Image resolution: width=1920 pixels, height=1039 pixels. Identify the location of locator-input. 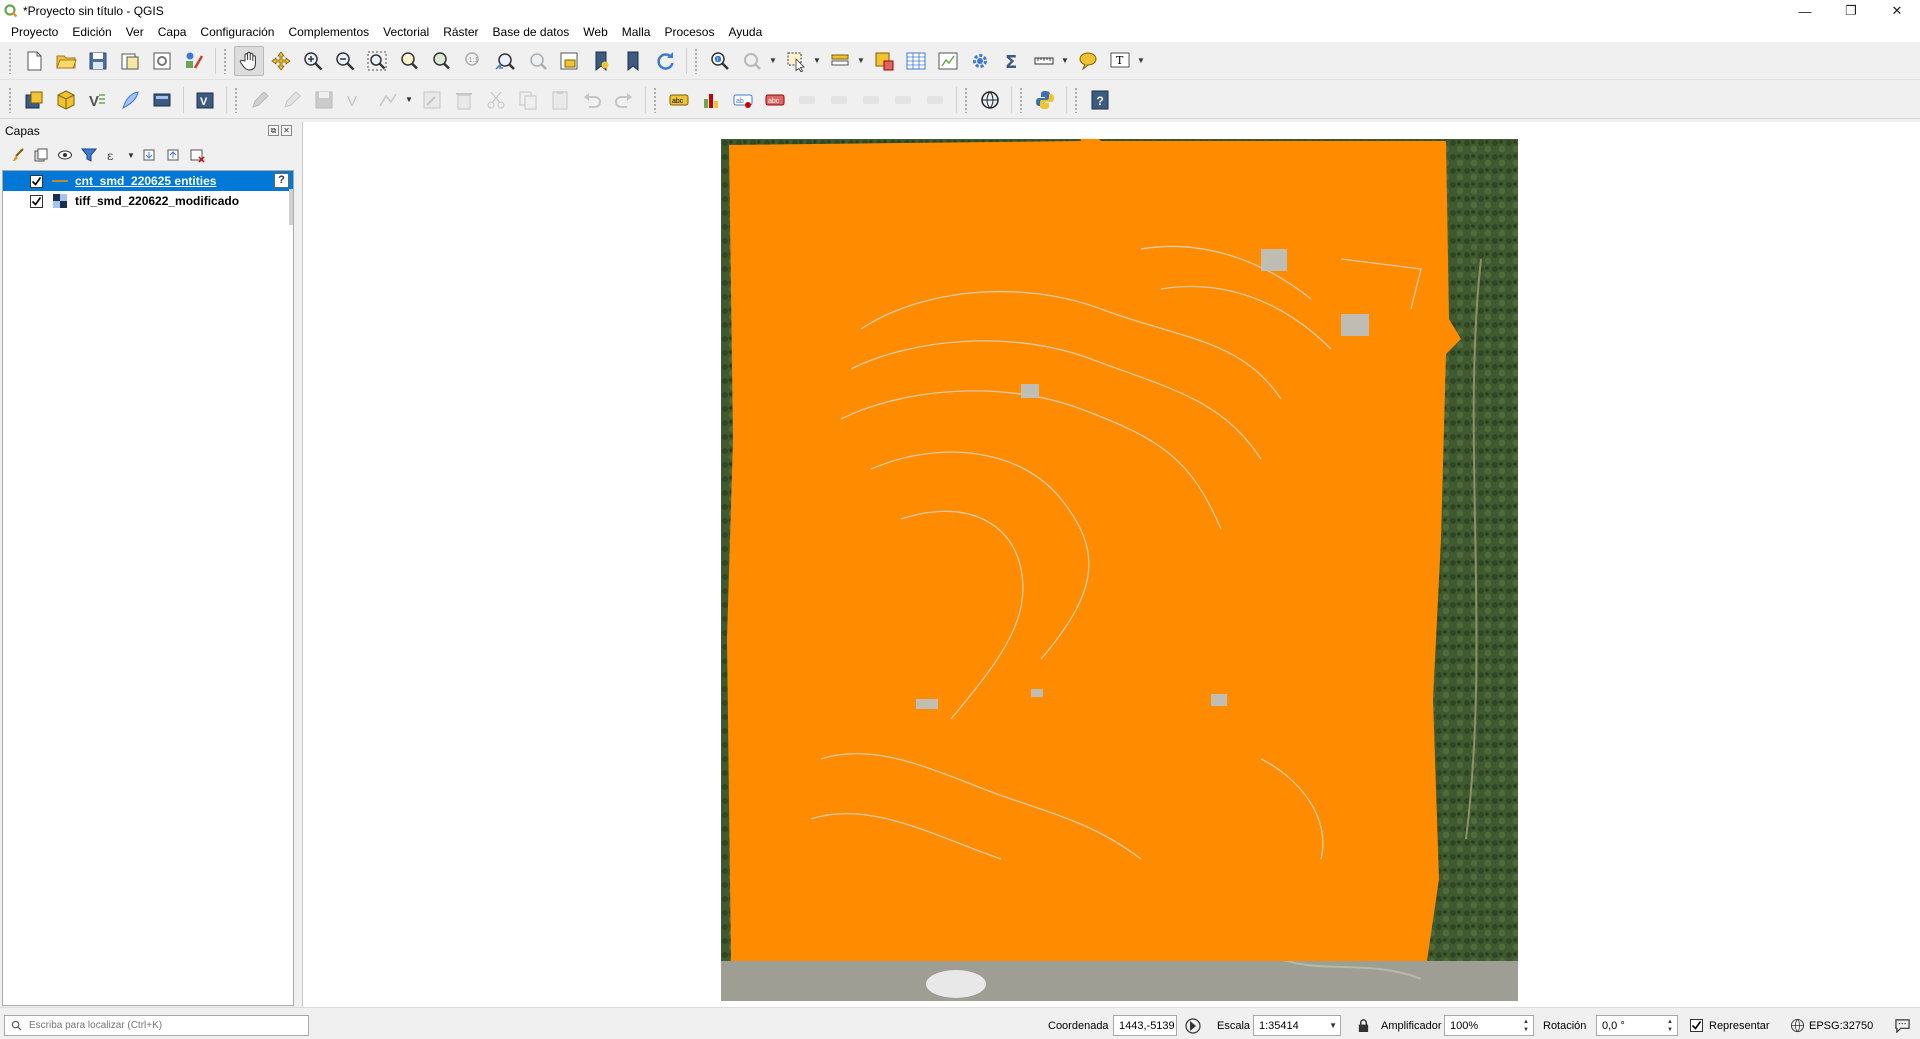
(162, 1025).